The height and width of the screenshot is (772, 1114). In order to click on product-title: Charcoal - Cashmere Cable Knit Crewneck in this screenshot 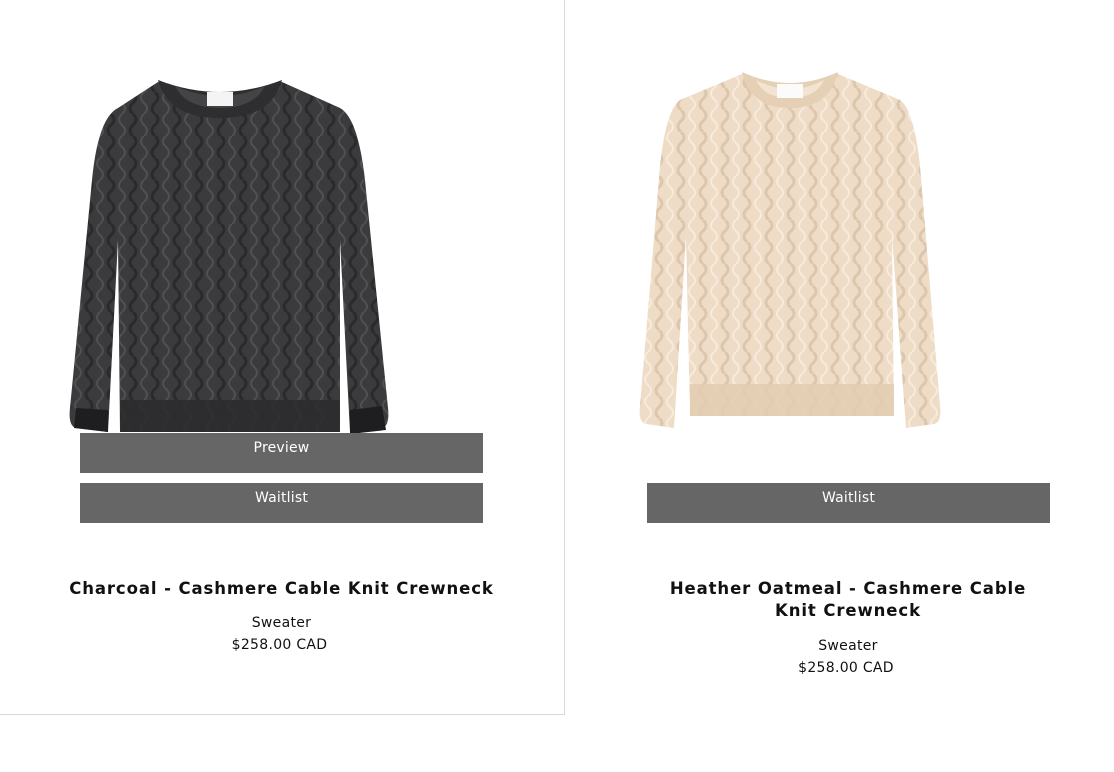, I will do `click(281, 589)`.